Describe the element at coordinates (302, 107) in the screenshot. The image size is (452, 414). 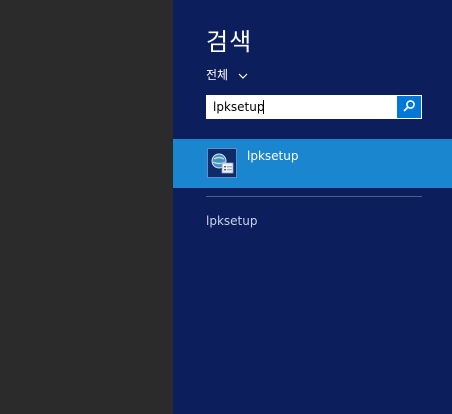
I see `search-input` at that location.